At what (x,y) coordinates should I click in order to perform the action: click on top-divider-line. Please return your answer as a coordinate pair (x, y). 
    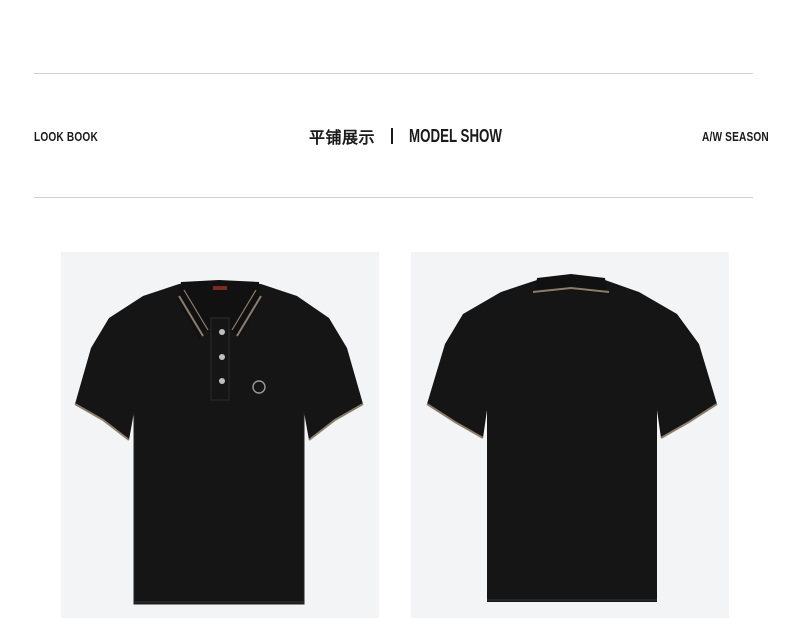
    Looking at the image, I should click on (393, 73).